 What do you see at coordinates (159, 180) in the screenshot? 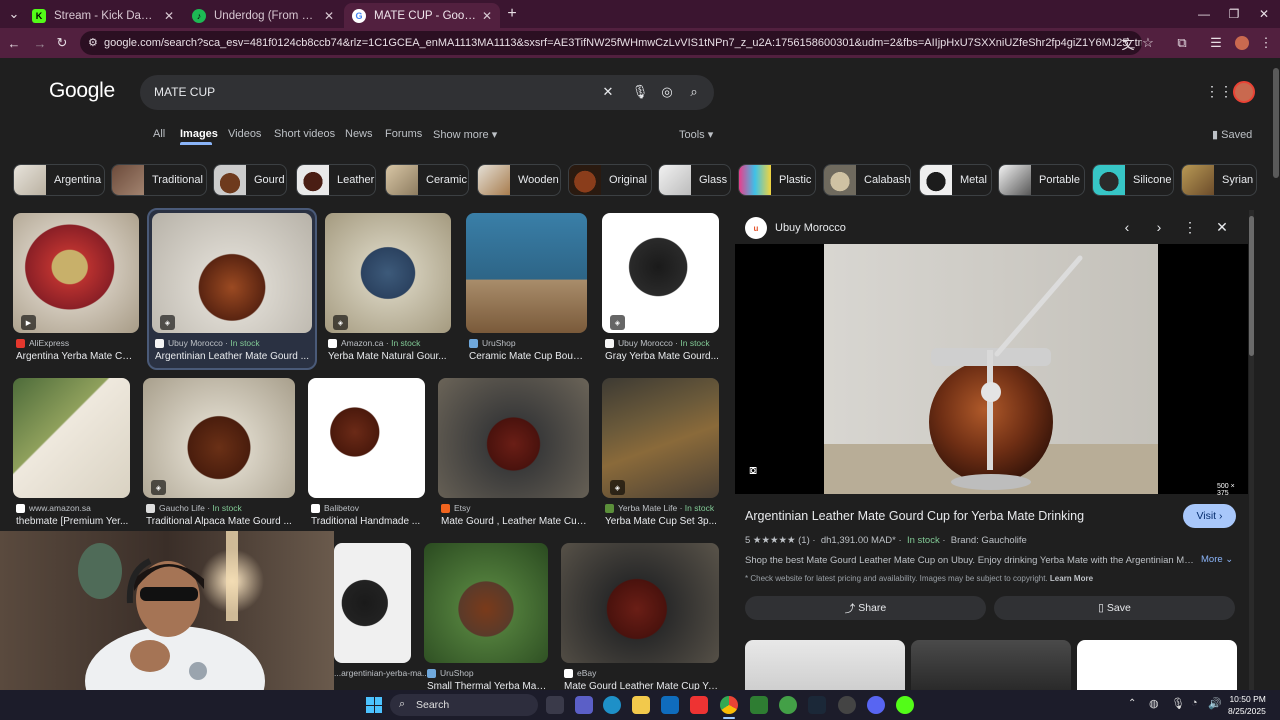
I see `chip-traditional: Traditional` at bounding box center [159, 180].